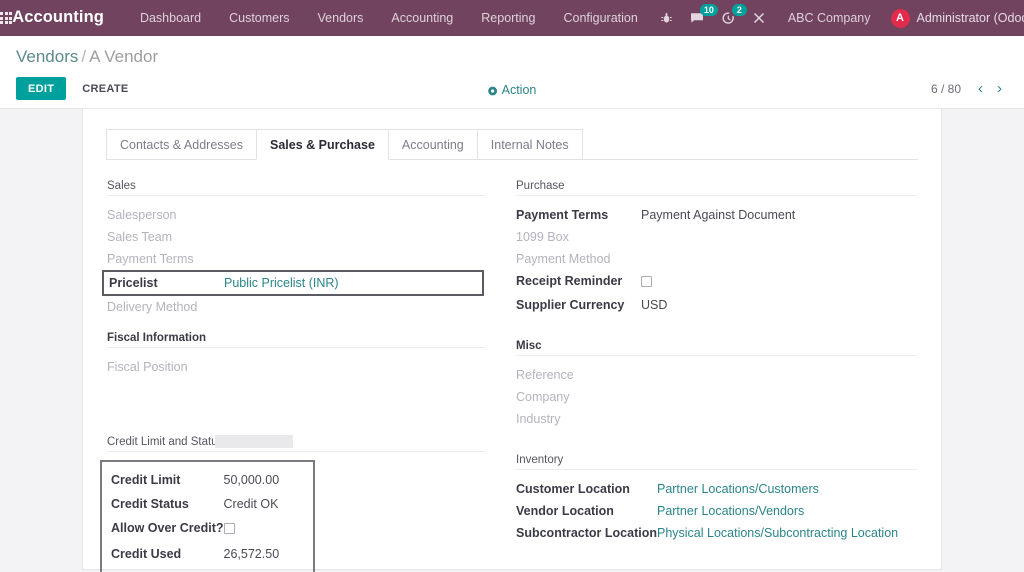 This screenshot has height=572, width=1024. Describe the element at coordinates (354, 237) in the screenshot. I see `value-sales-team` at that location.